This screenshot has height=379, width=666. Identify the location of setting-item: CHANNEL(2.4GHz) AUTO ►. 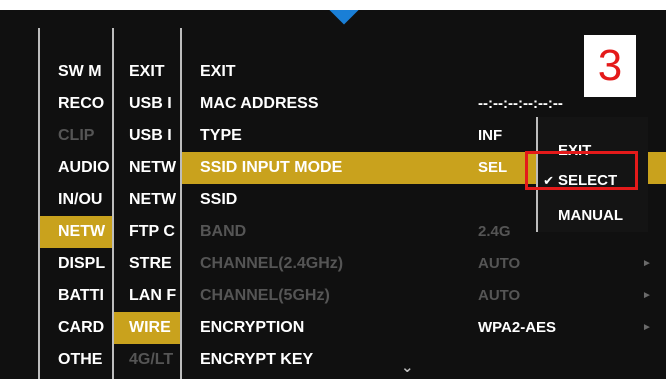
(424, 264).